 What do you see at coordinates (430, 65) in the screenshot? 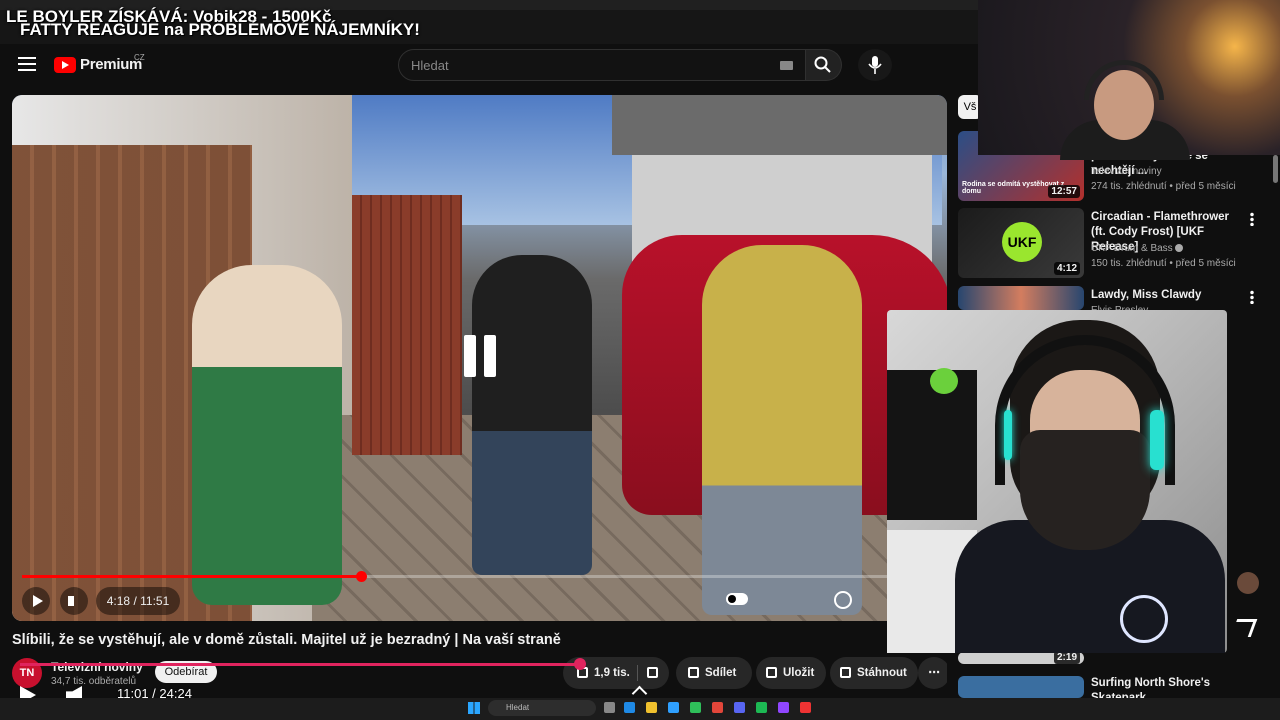
I see `search-placeholder: Hledat` at bounding box center [430, 65].